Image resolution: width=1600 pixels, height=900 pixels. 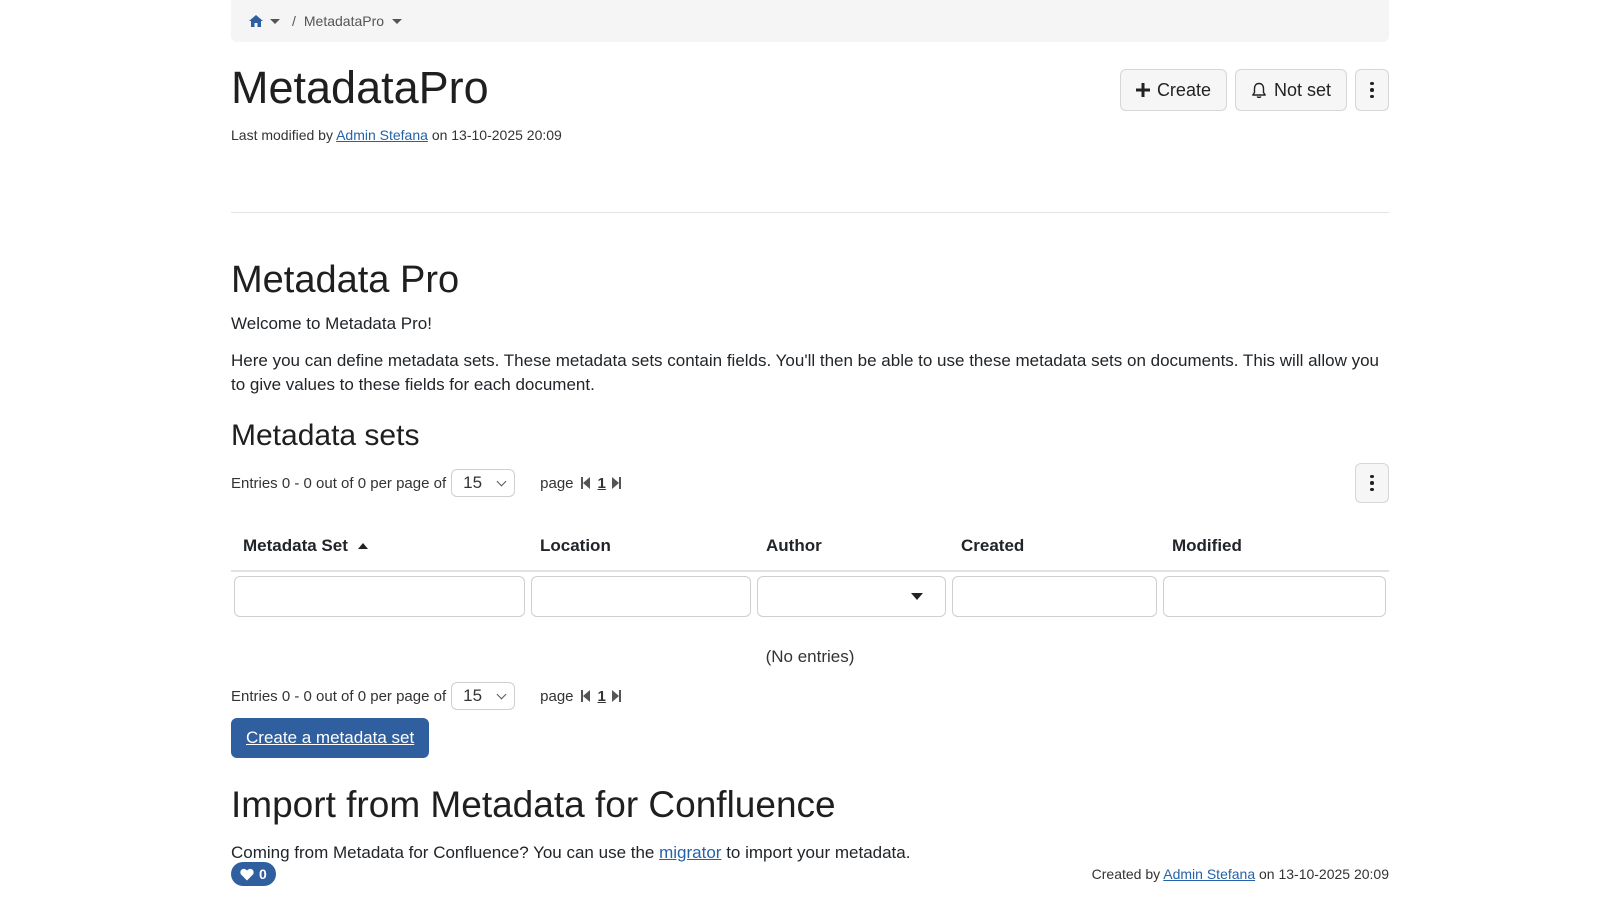 What do you see at coordinates (1274, 596) in the screenshot?
I see `filter-modified-input` at bounding box center [1274, 596].